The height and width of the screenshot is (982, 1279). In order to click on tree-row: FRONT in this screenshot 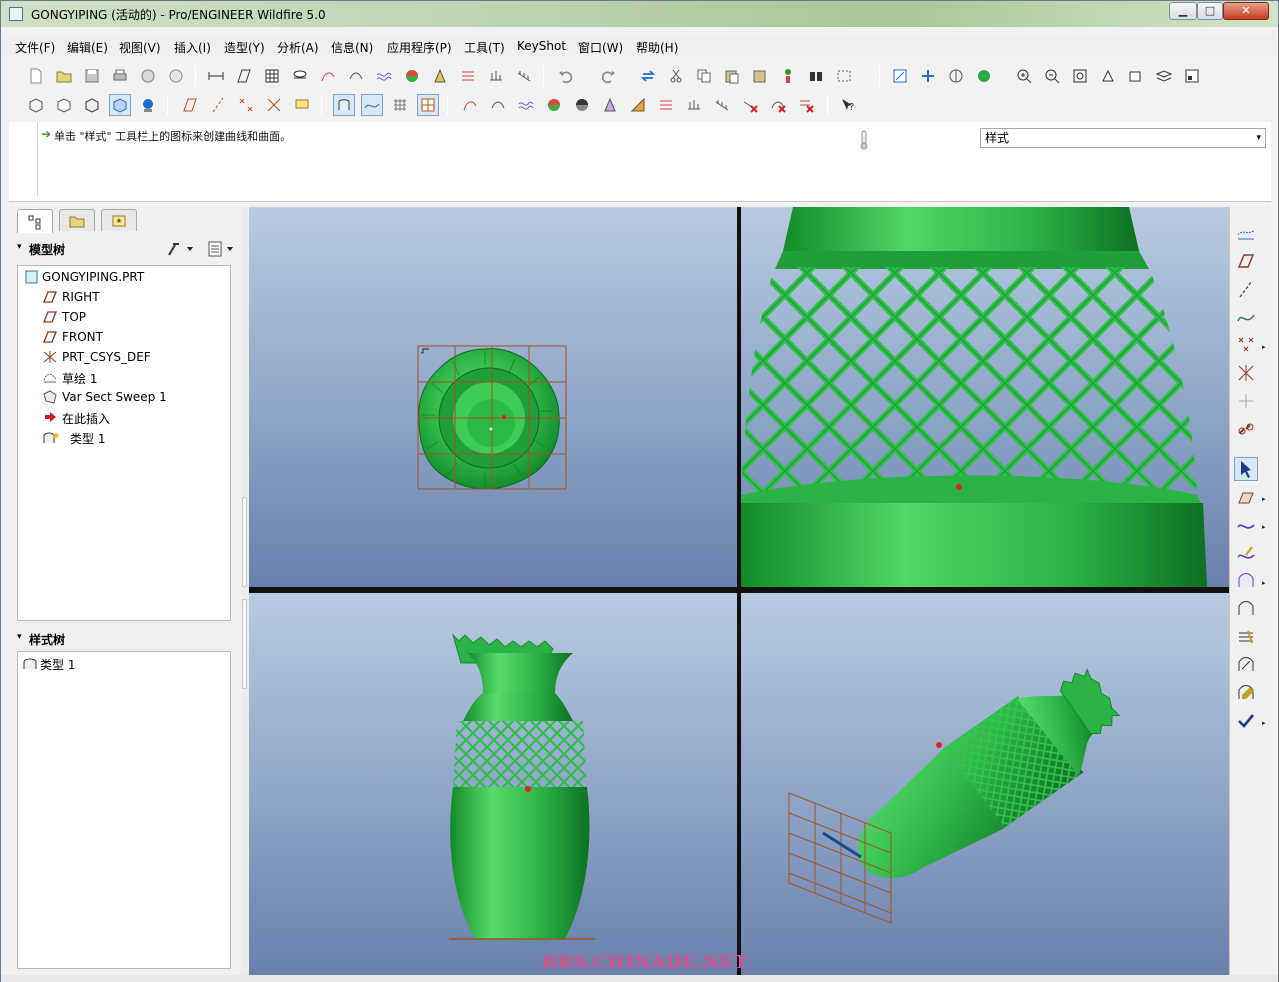, I will do `click(124, 337)`.